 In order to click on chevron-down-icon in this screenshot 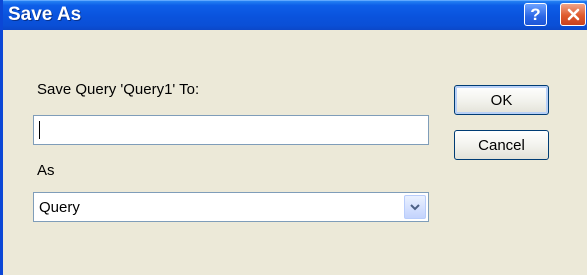, I will do `click(415, 207)`.